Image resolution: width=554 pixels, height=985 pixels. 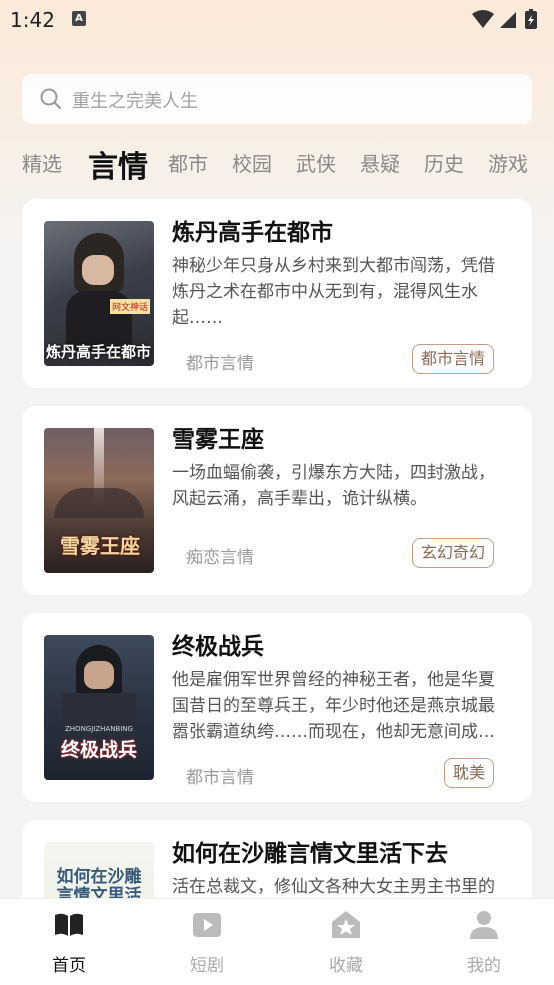 What do you see at coordinates (252, 162) in the screenshot?
I see `tab-xiaoyuan: 校园` at bounding box center [252, 162].